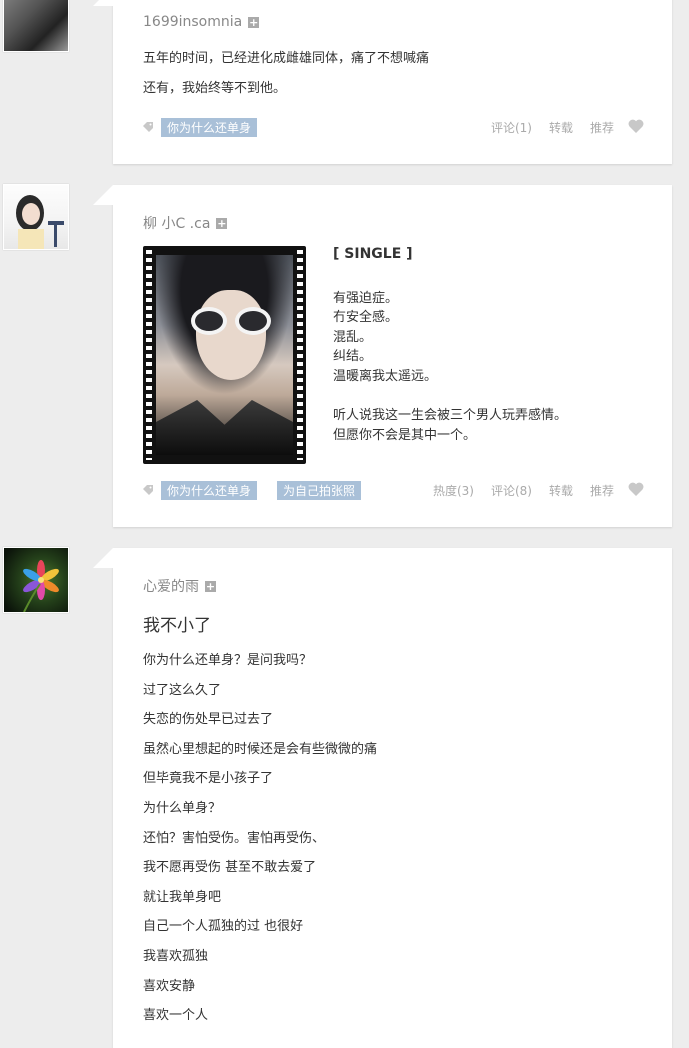 The image size is (689, 1048). What do you see at coordinates (366, 298) in the screenshot?
I see `text-line: 有强迫症。` at bounding box center [366, 298].